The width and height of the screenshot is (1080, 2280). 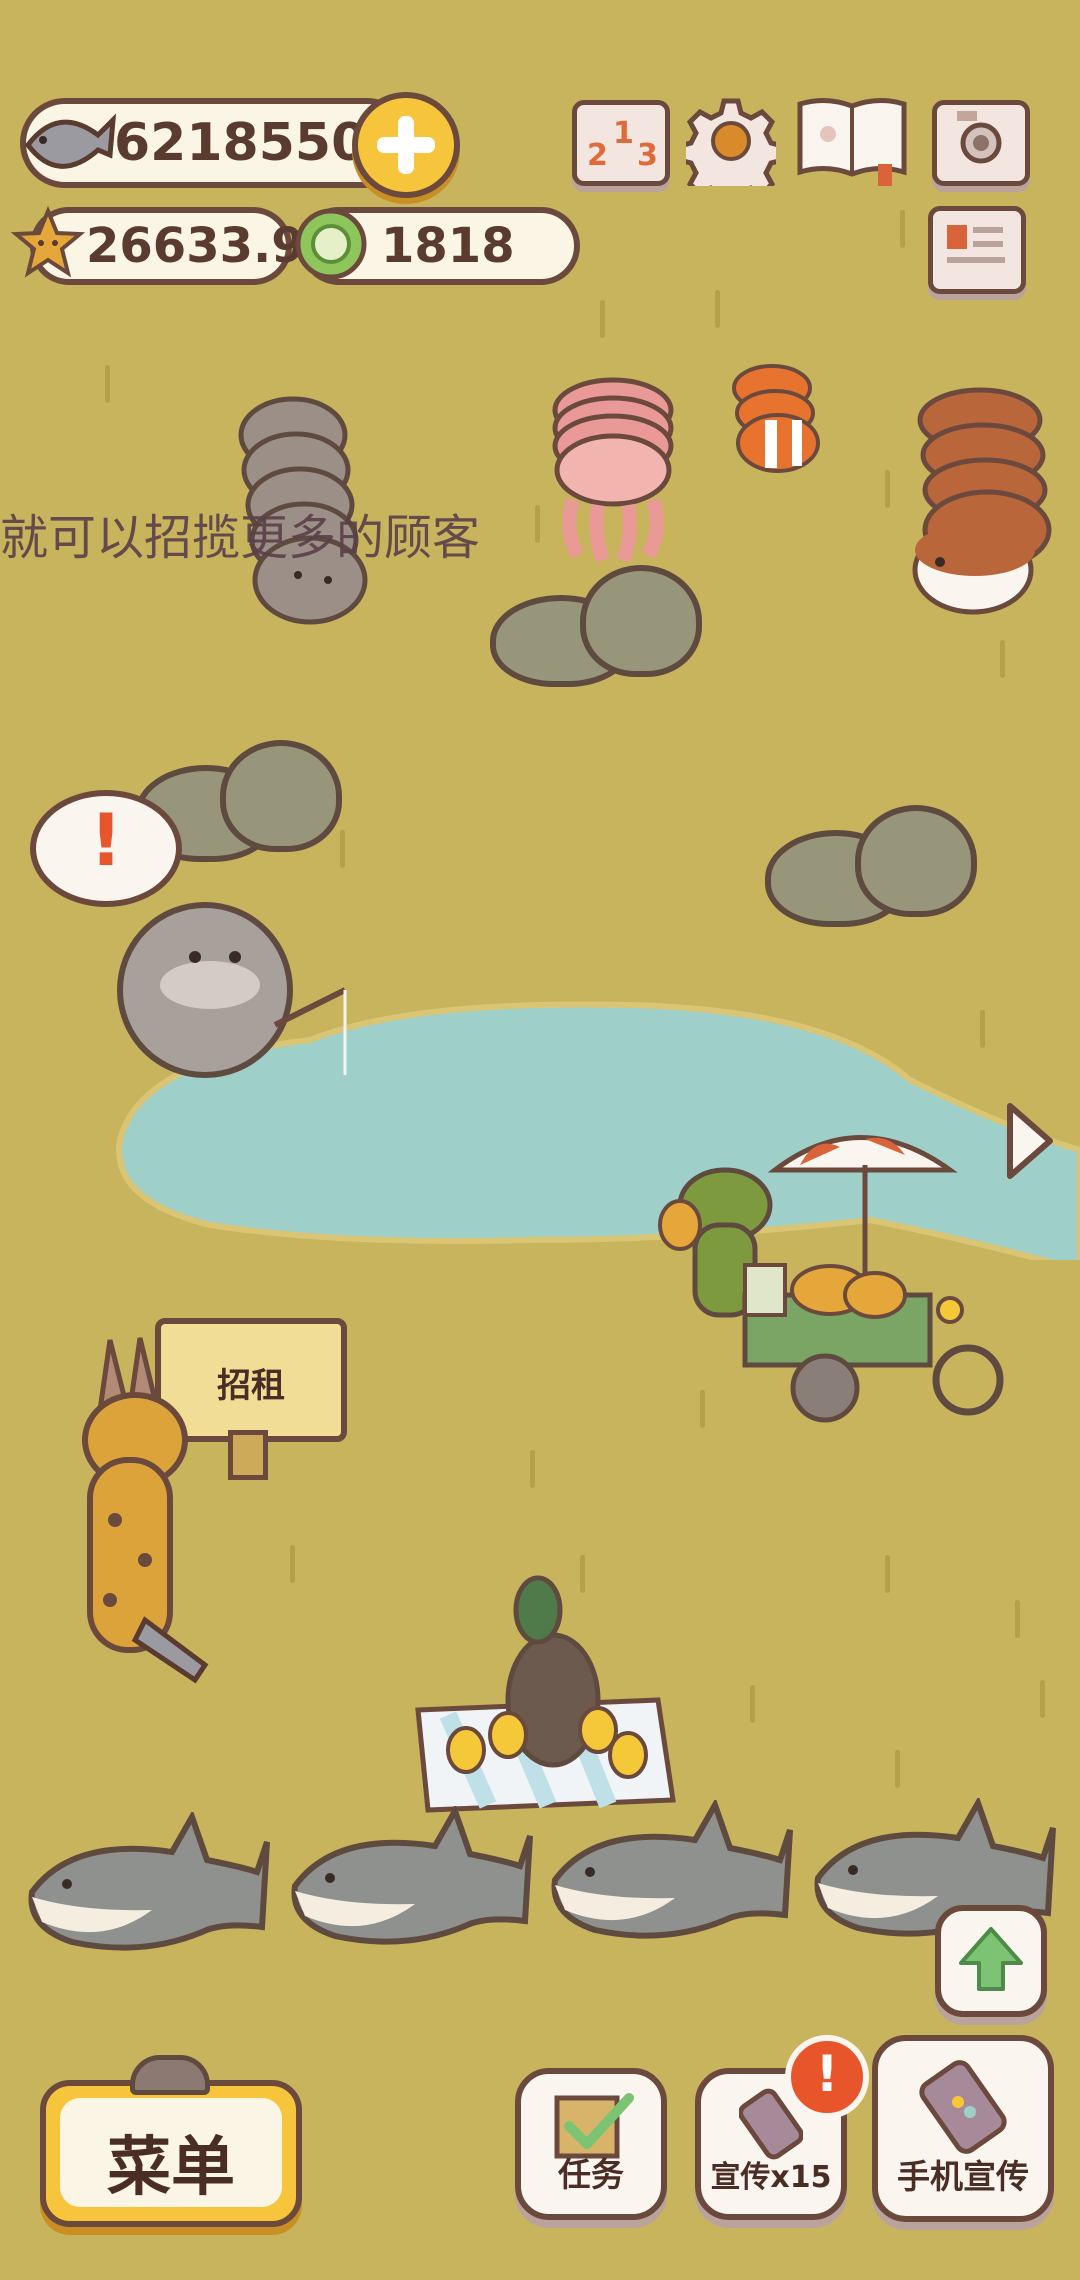 I want to click on phone-promo-label: 手机宣传, so click(x=963, y=2176).